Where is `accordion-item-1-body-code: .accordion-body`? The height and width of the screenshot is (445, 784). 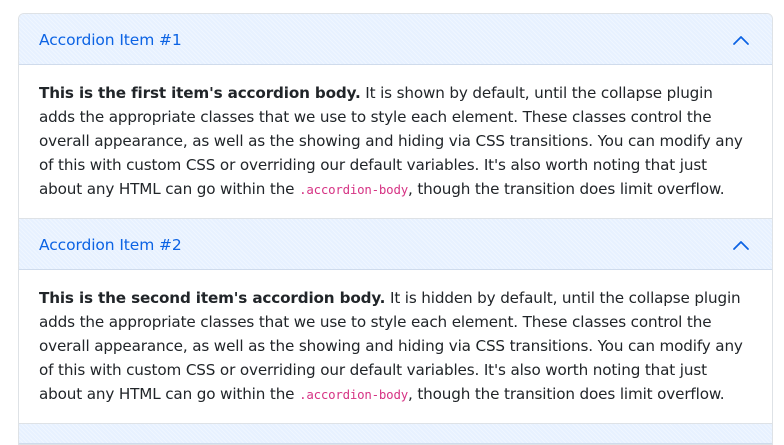
accordion-item-1-body-code: .accordion-body is located at coordinates (353, 189).